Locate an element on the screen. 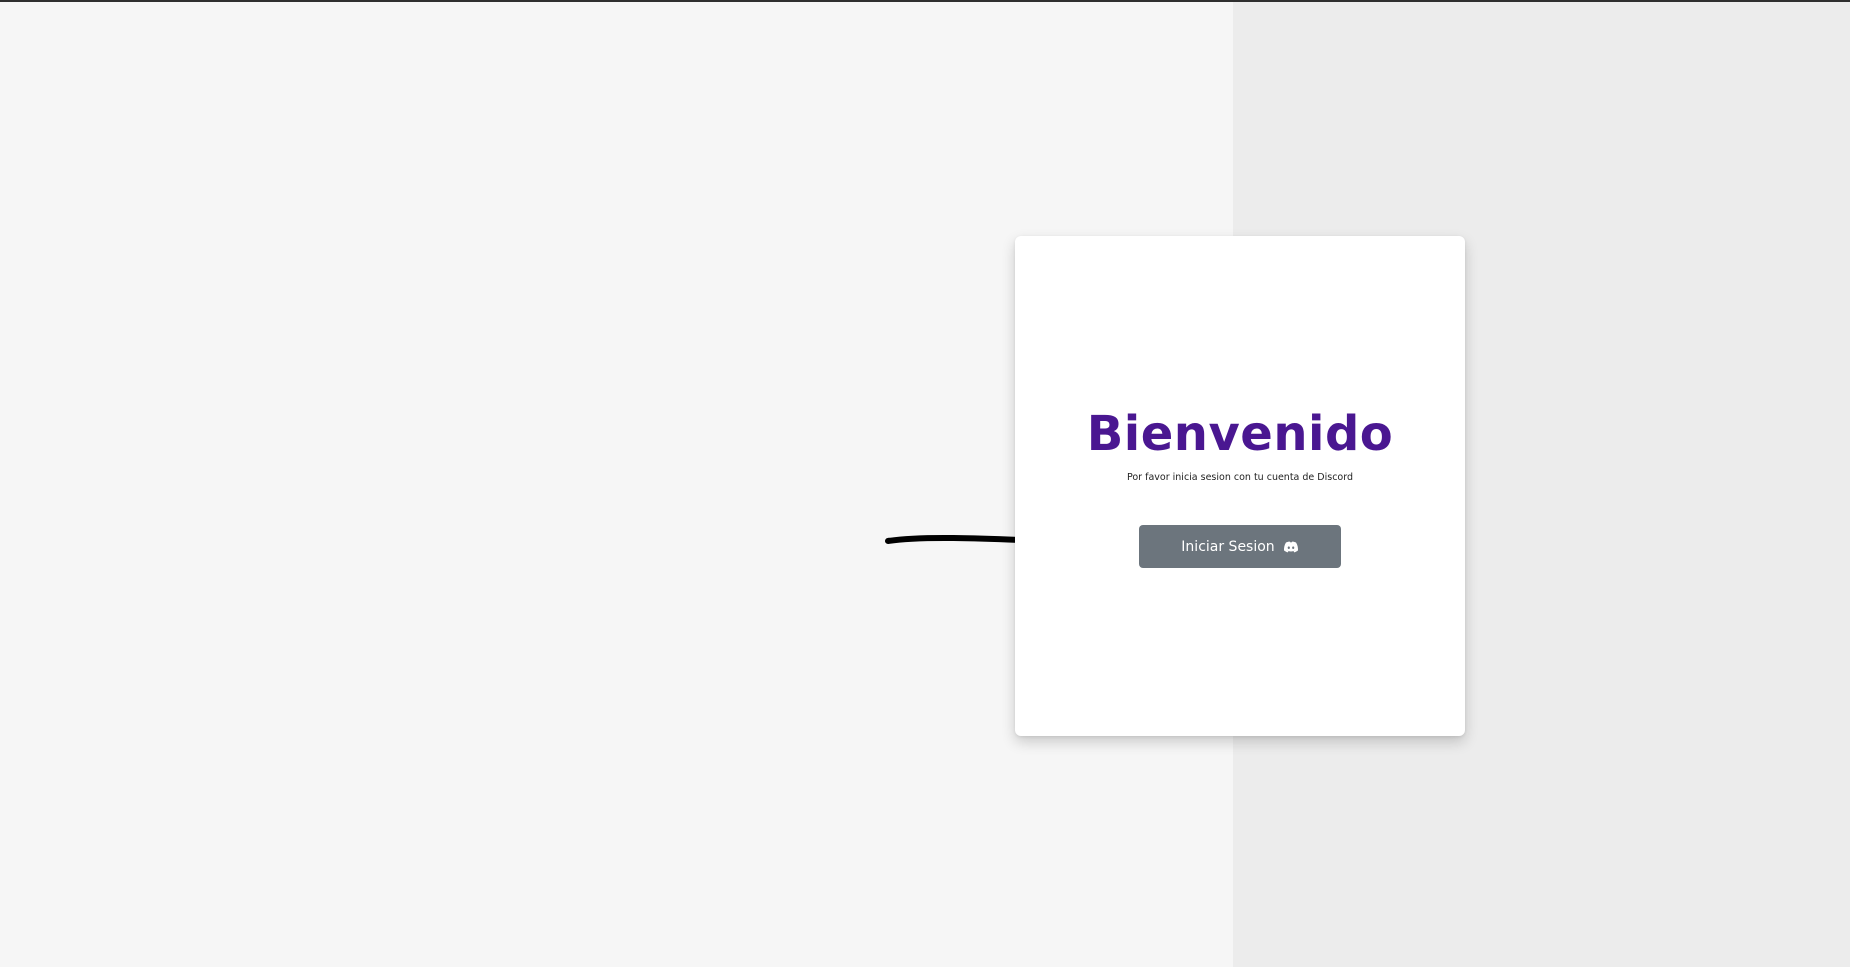  login-button-label: Iniciar Sesion is located at coordinates (1228, 546).